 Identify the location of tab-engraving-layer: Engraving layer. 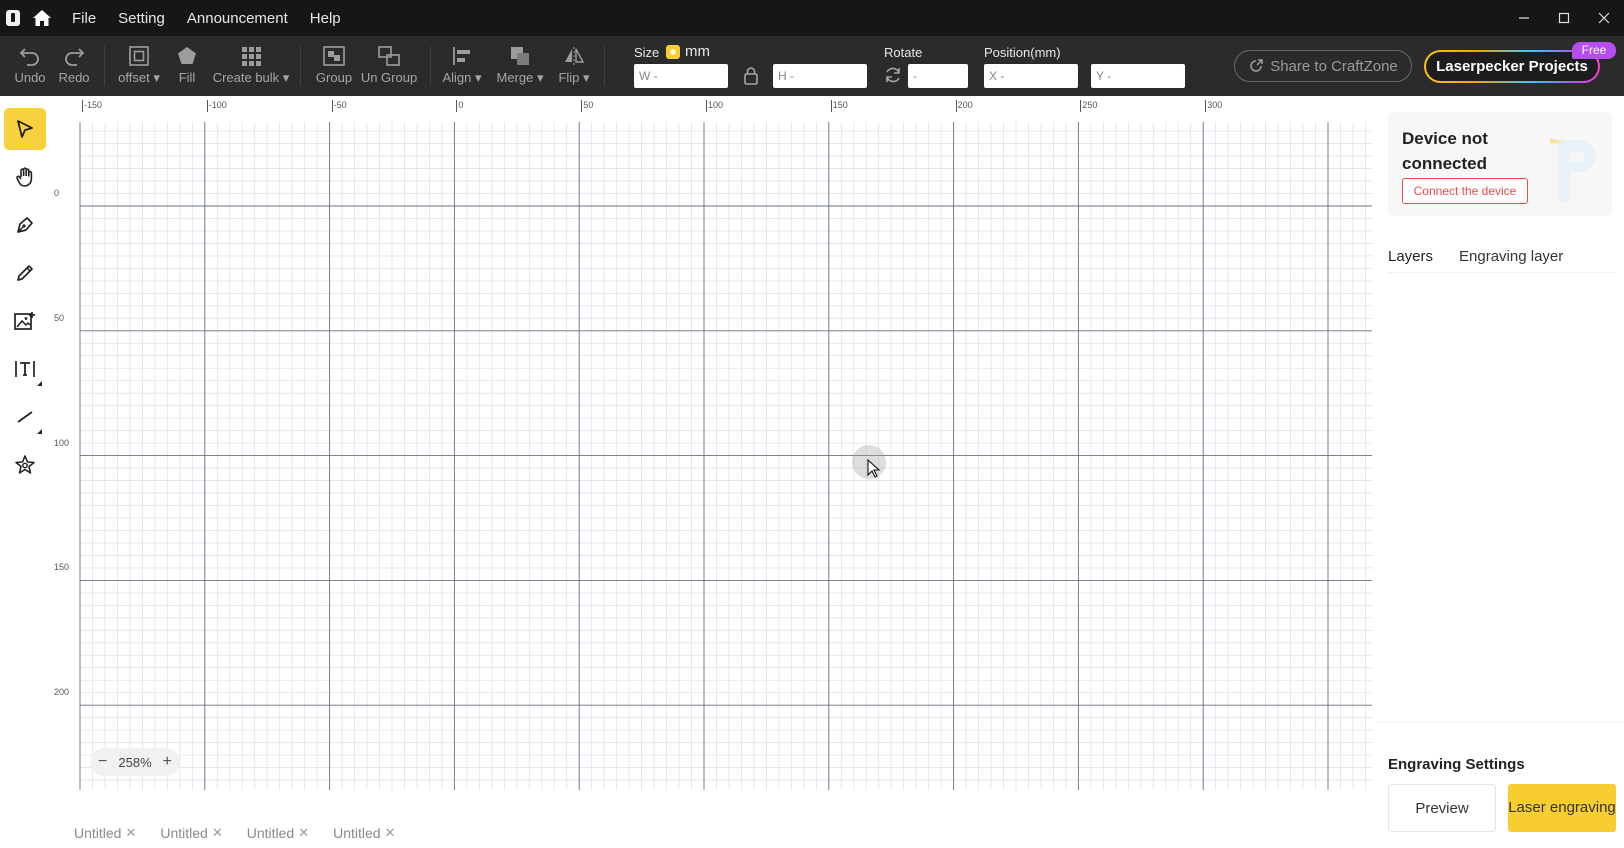
(1519, 257).